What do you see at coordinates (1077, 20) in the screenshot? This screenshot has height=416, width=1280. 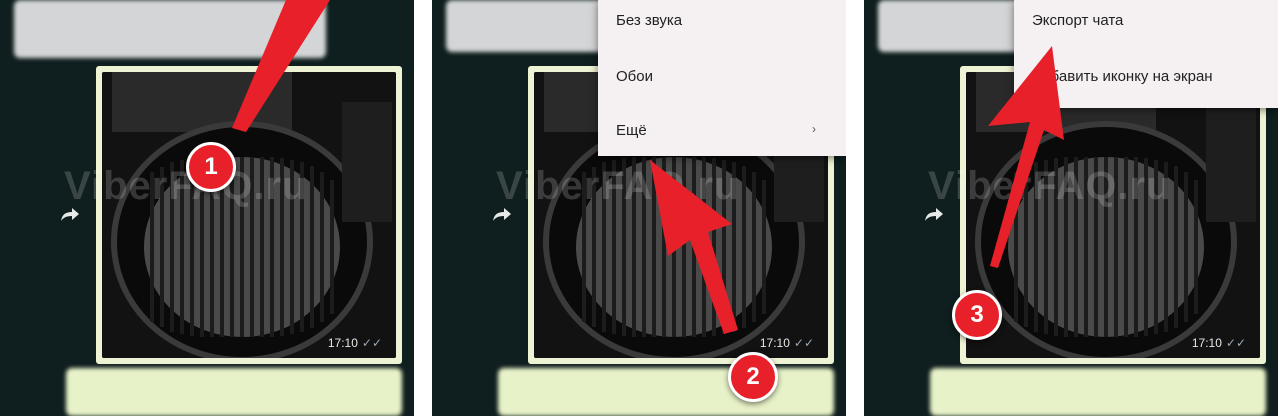 I see `menu-item-export-chat: Экспорт чата` at bounding box center [1077, 20].